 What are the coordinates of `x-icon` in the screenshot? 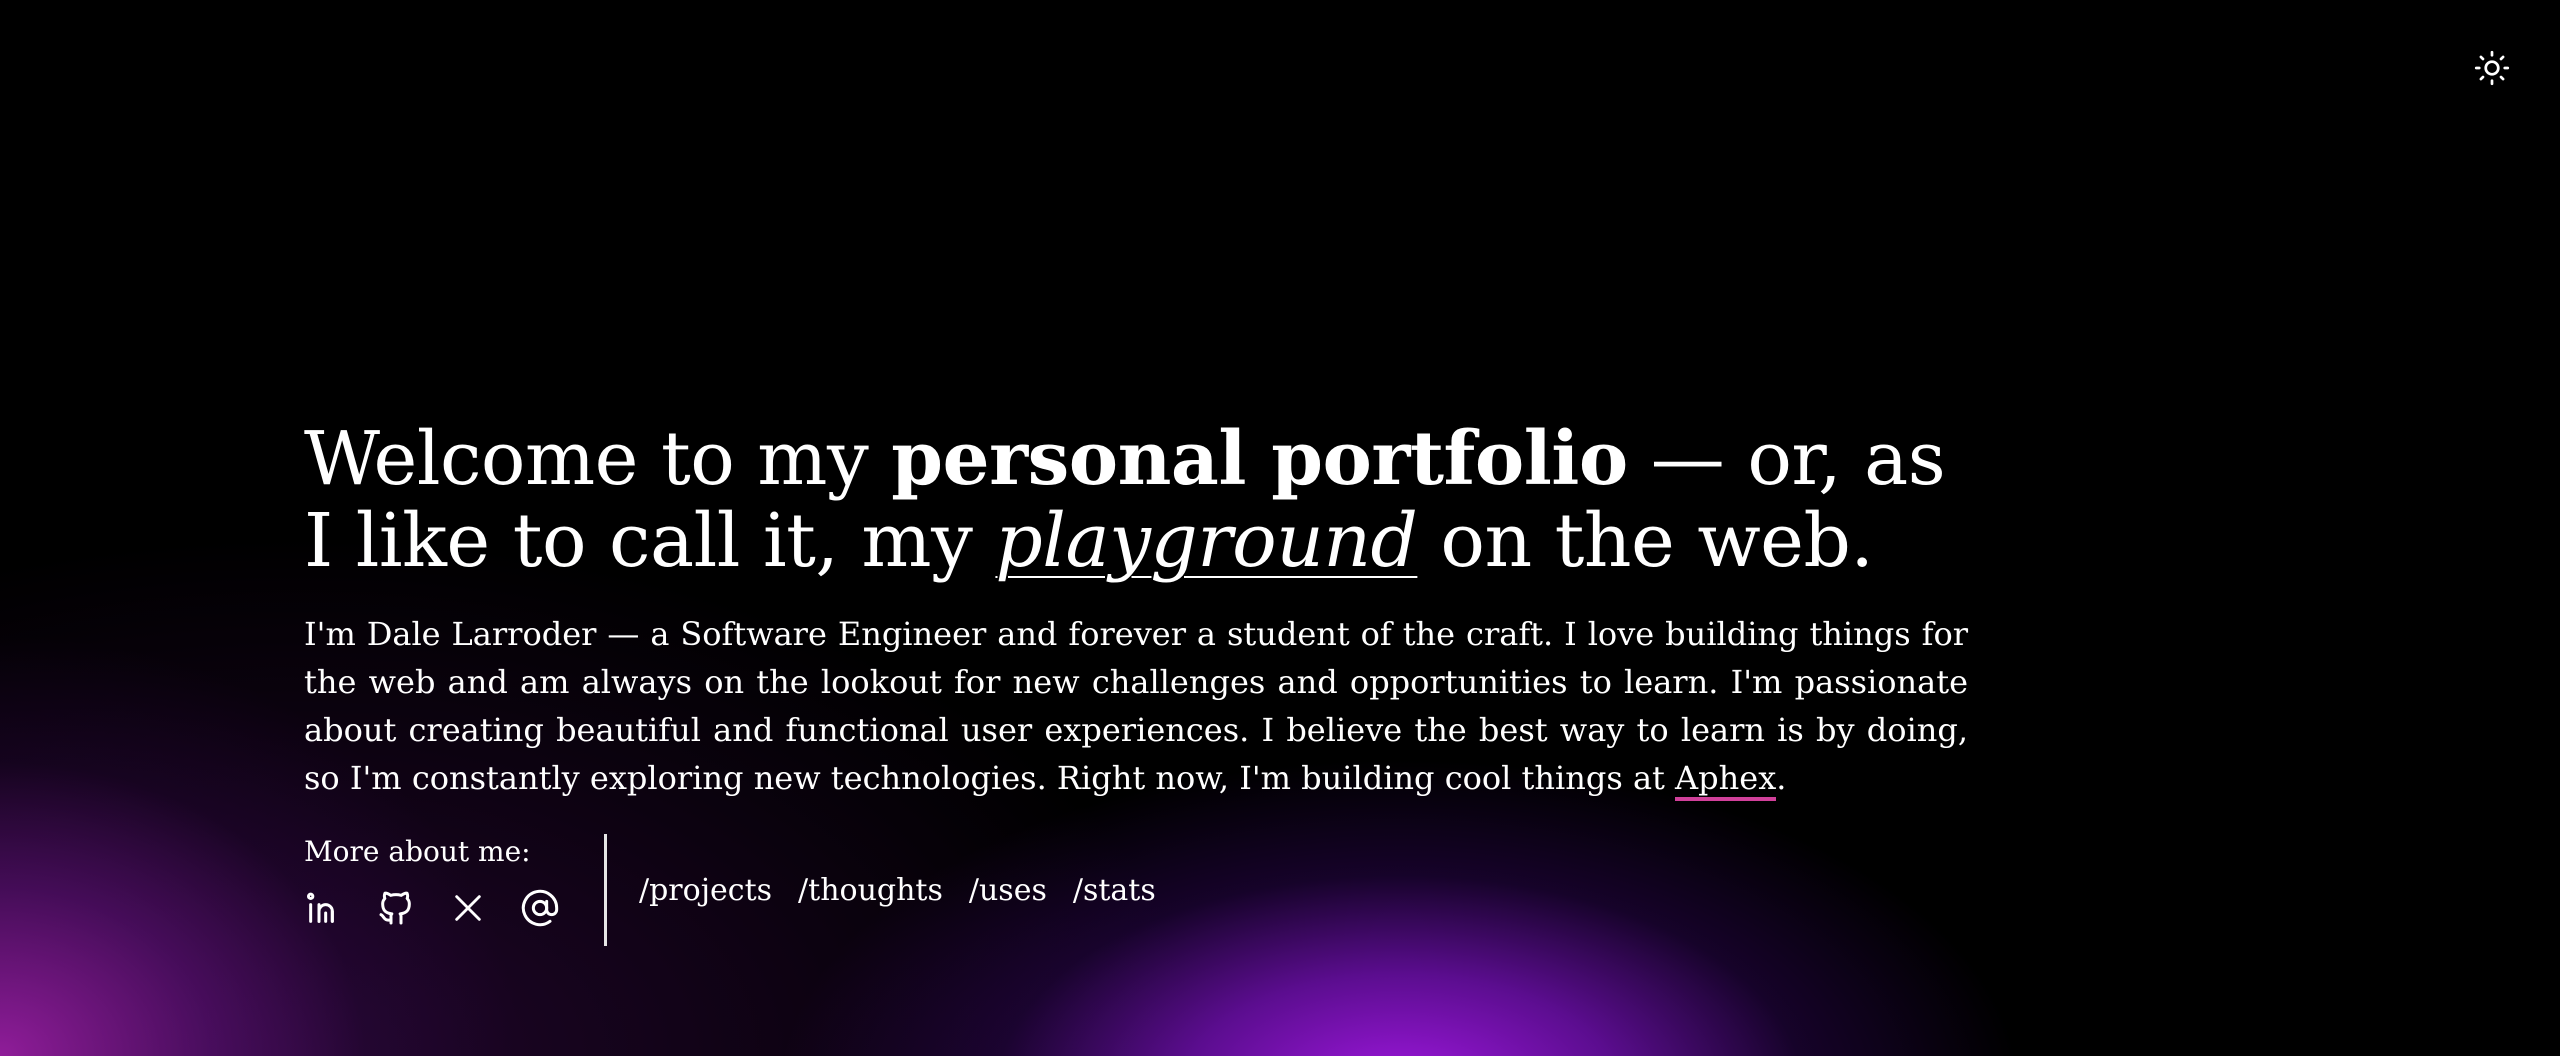 It's located at (468, 908).